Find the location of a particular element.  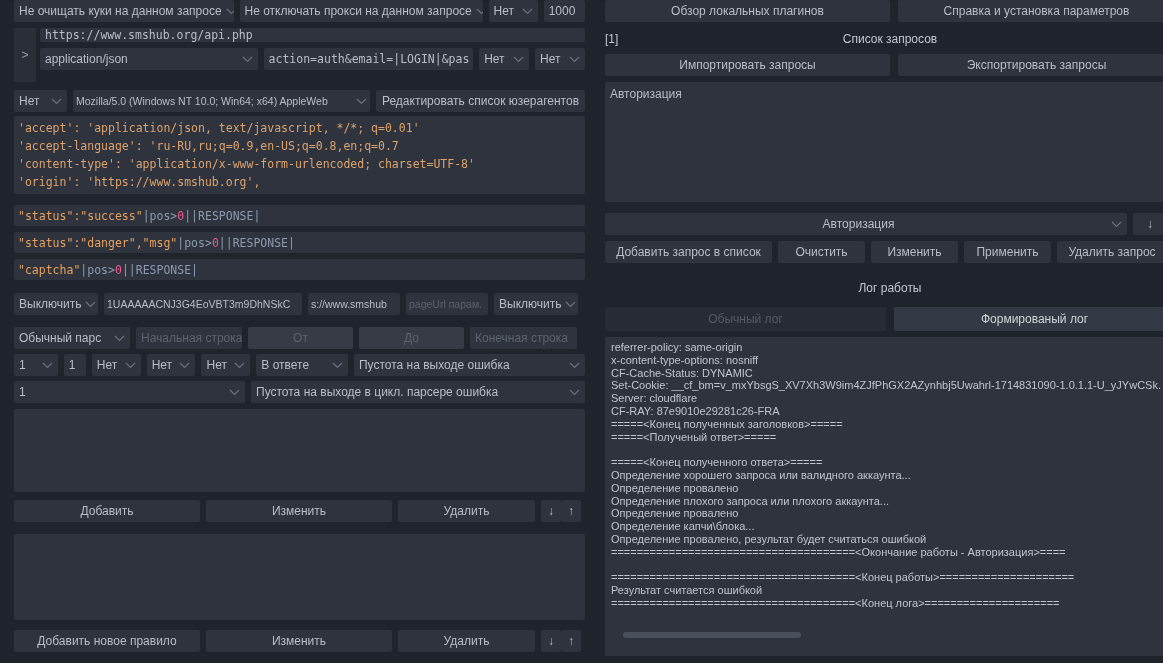

log-title: Лог работы is located at coordinates (890, 288).